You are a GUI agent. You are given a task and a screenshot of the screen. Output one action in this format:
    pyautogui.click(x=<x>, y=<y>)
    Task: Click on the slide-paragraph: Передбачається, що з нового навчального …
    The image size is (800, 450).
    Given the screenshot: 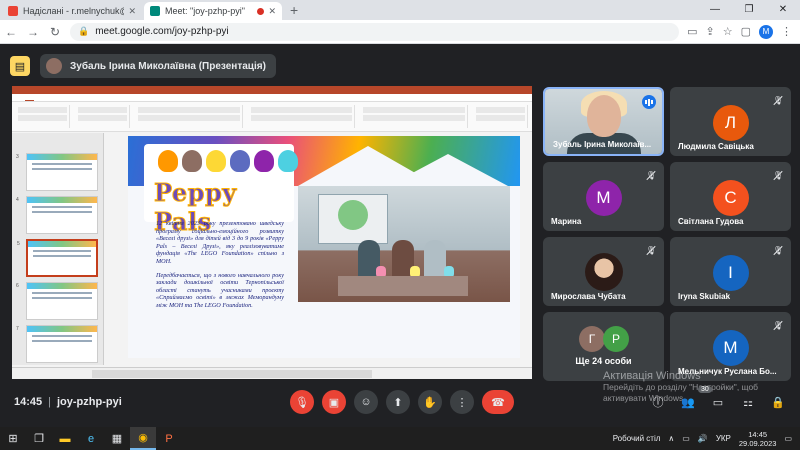 What is the action you would take?
    pyautogui.click(x=220, y=290)
    